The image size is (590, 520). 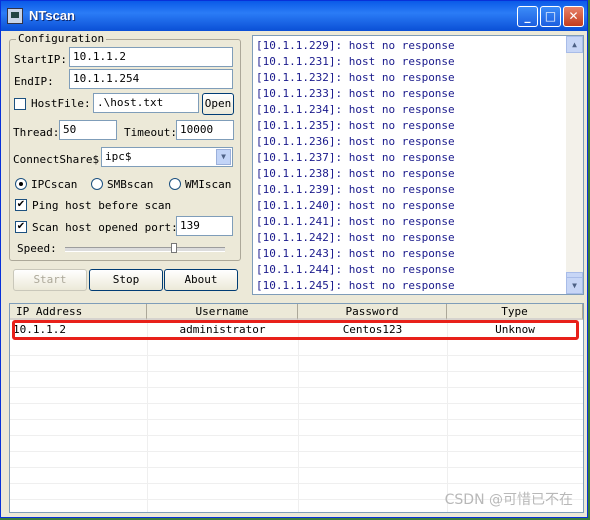 I want to click on log-line: [10.1.1.235]: host no response, so click(x=411, y=126).